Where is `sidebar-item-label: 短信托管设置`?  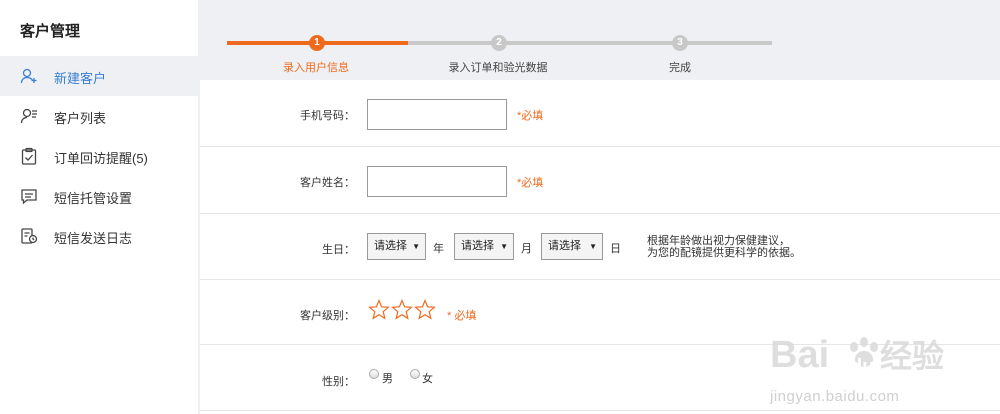 sidebar-item-label: 短信托管设置 is located at coordinates (93, 198).